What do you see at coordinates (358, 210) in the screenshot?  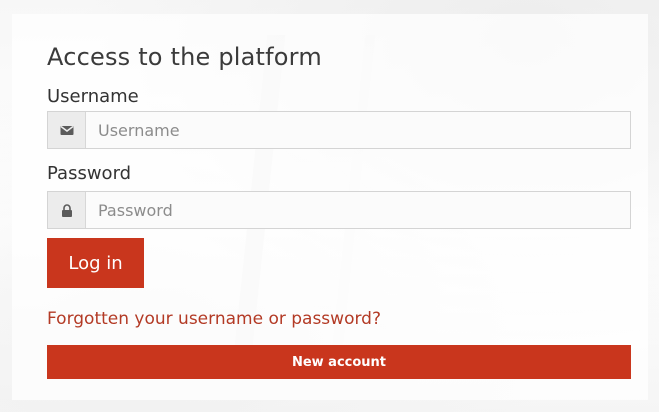 I see `password-input` at bounding box center [358, 210].